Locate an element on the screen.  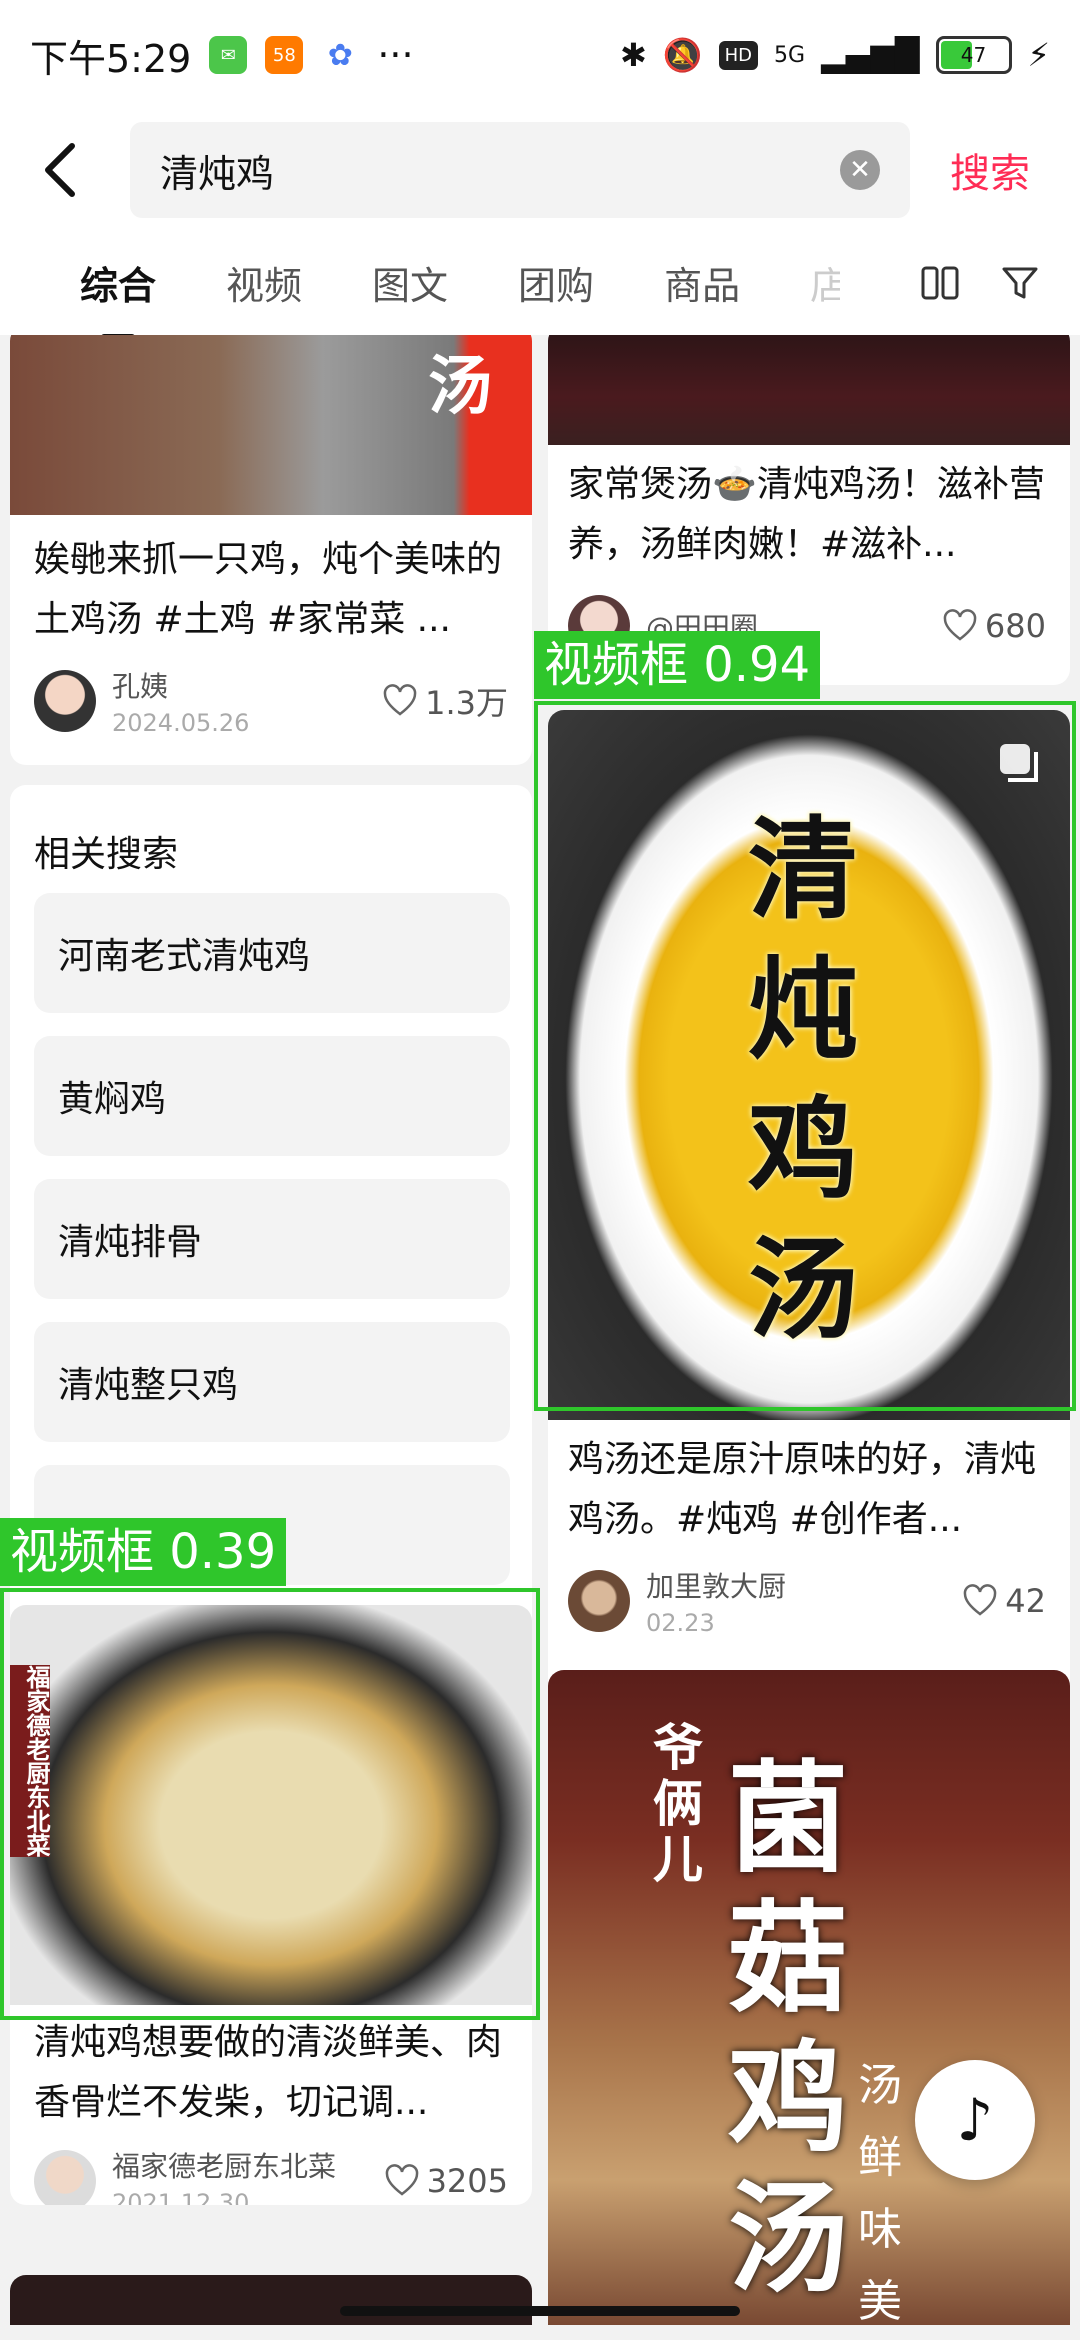
tab-video: 视频 is located at coordinates (264, 282).